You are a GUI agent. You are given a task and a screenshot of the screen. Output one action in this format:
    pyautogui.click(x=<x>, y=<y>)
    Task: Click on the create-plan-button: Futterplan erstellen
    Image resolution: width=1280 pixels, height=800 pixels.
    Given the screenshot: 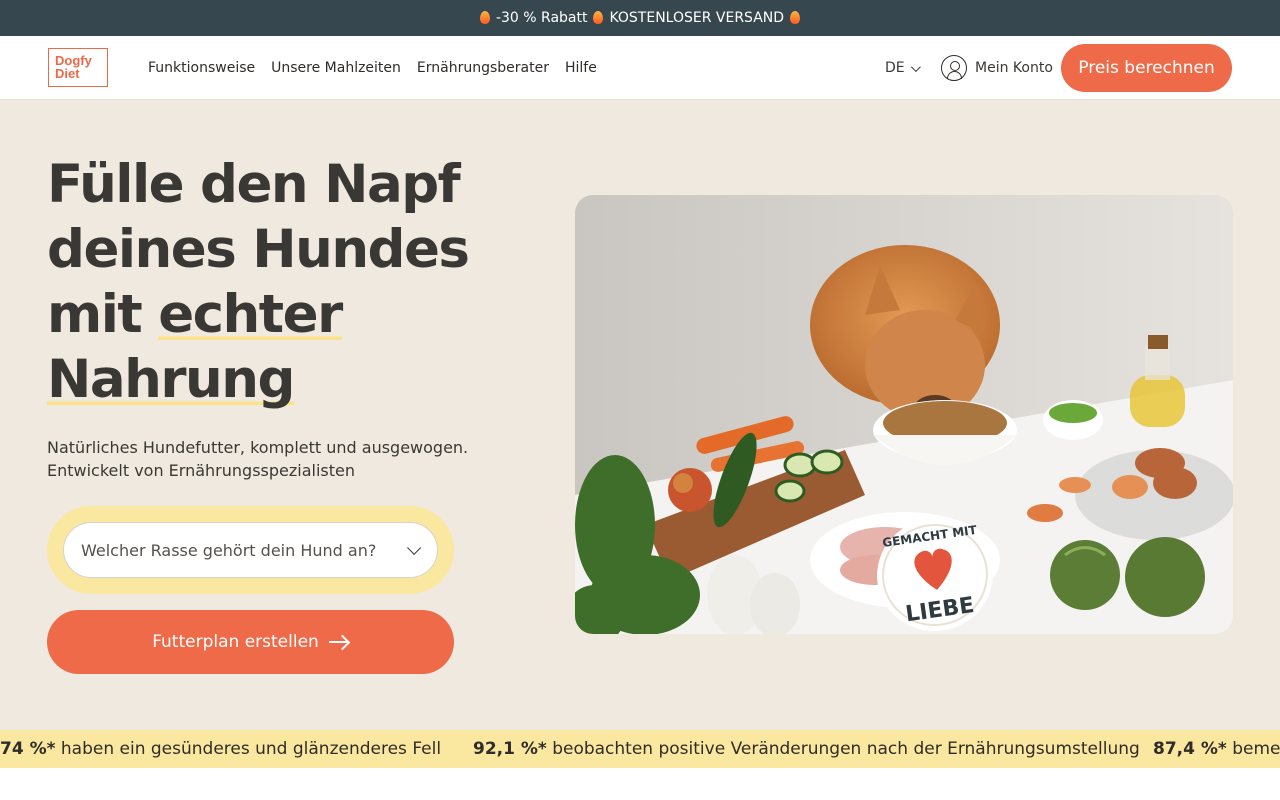 What is the action you would take?
    pyautogui.click(x=250, y=642)
    